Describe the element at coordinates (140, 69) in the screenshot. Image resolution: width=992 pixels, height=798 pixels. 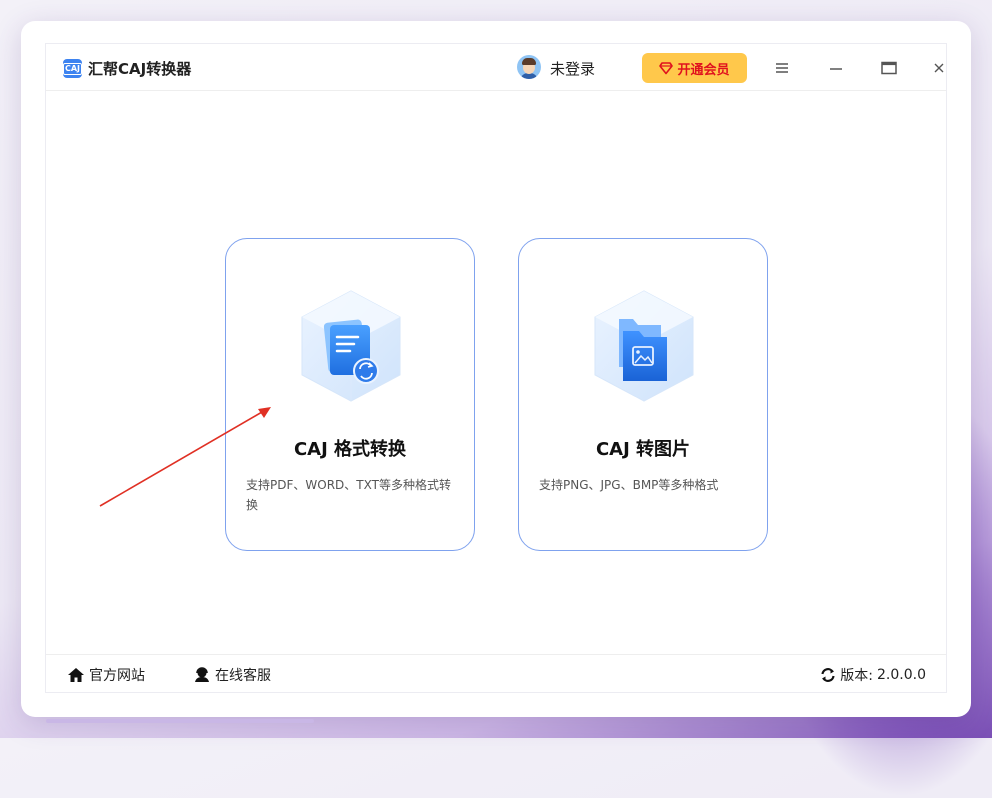
I see `app-title: 汇帮CAJ转换器` at that location.